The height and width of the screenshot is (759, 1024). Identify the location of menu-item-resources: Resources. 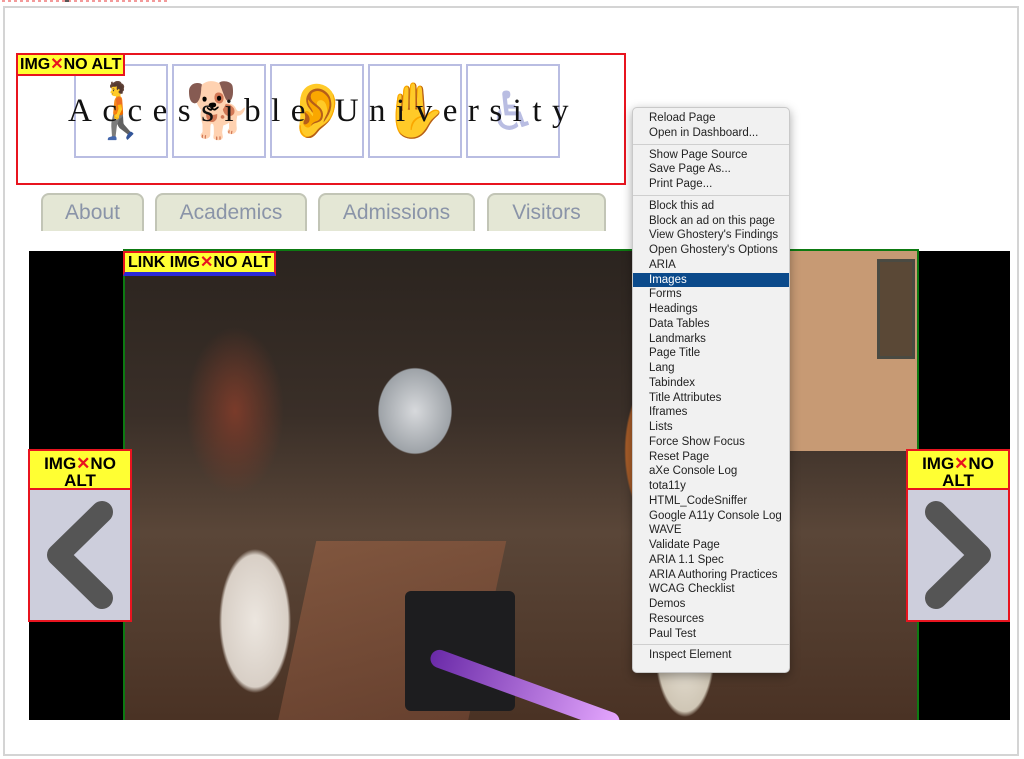
(711, 619).